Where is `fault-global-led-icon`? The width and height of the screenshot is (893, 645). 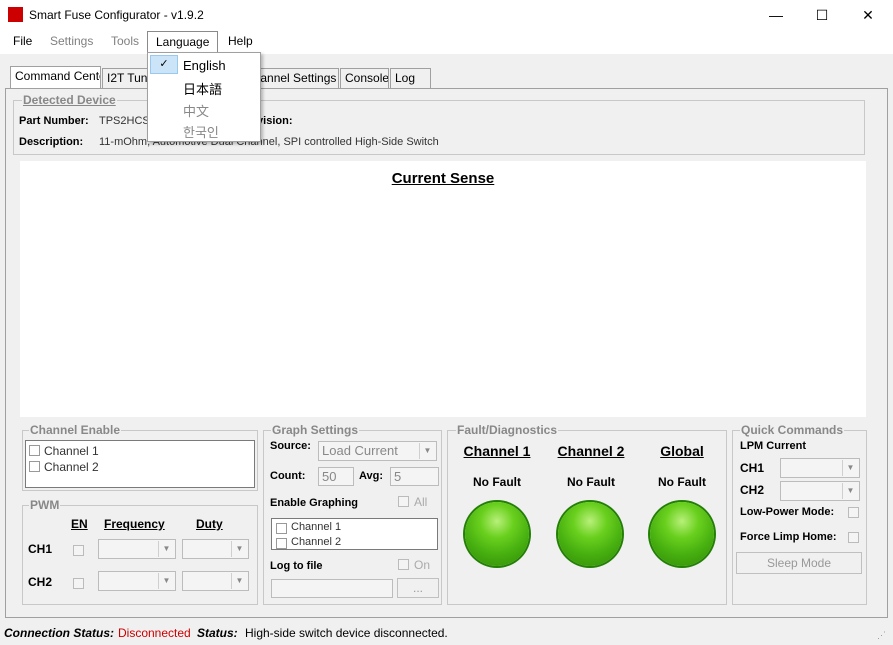 fault-global-led-icon is located at coordinates (682, 534).